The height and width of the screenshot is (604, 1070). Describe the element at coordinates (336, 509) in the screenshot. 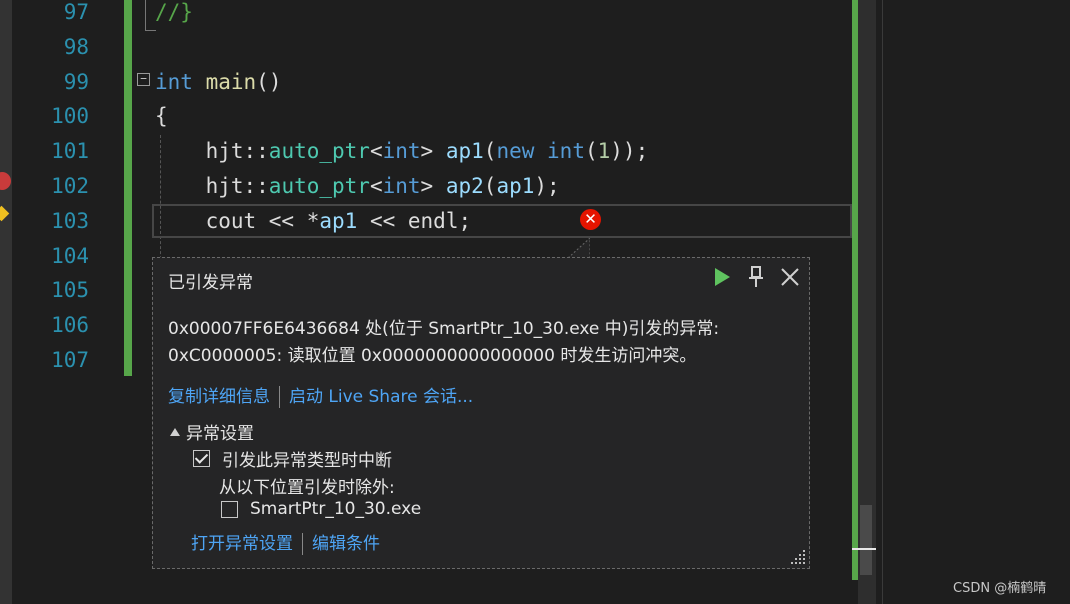

I see `module-label: SmartPtr_10_30.exe` at that location.